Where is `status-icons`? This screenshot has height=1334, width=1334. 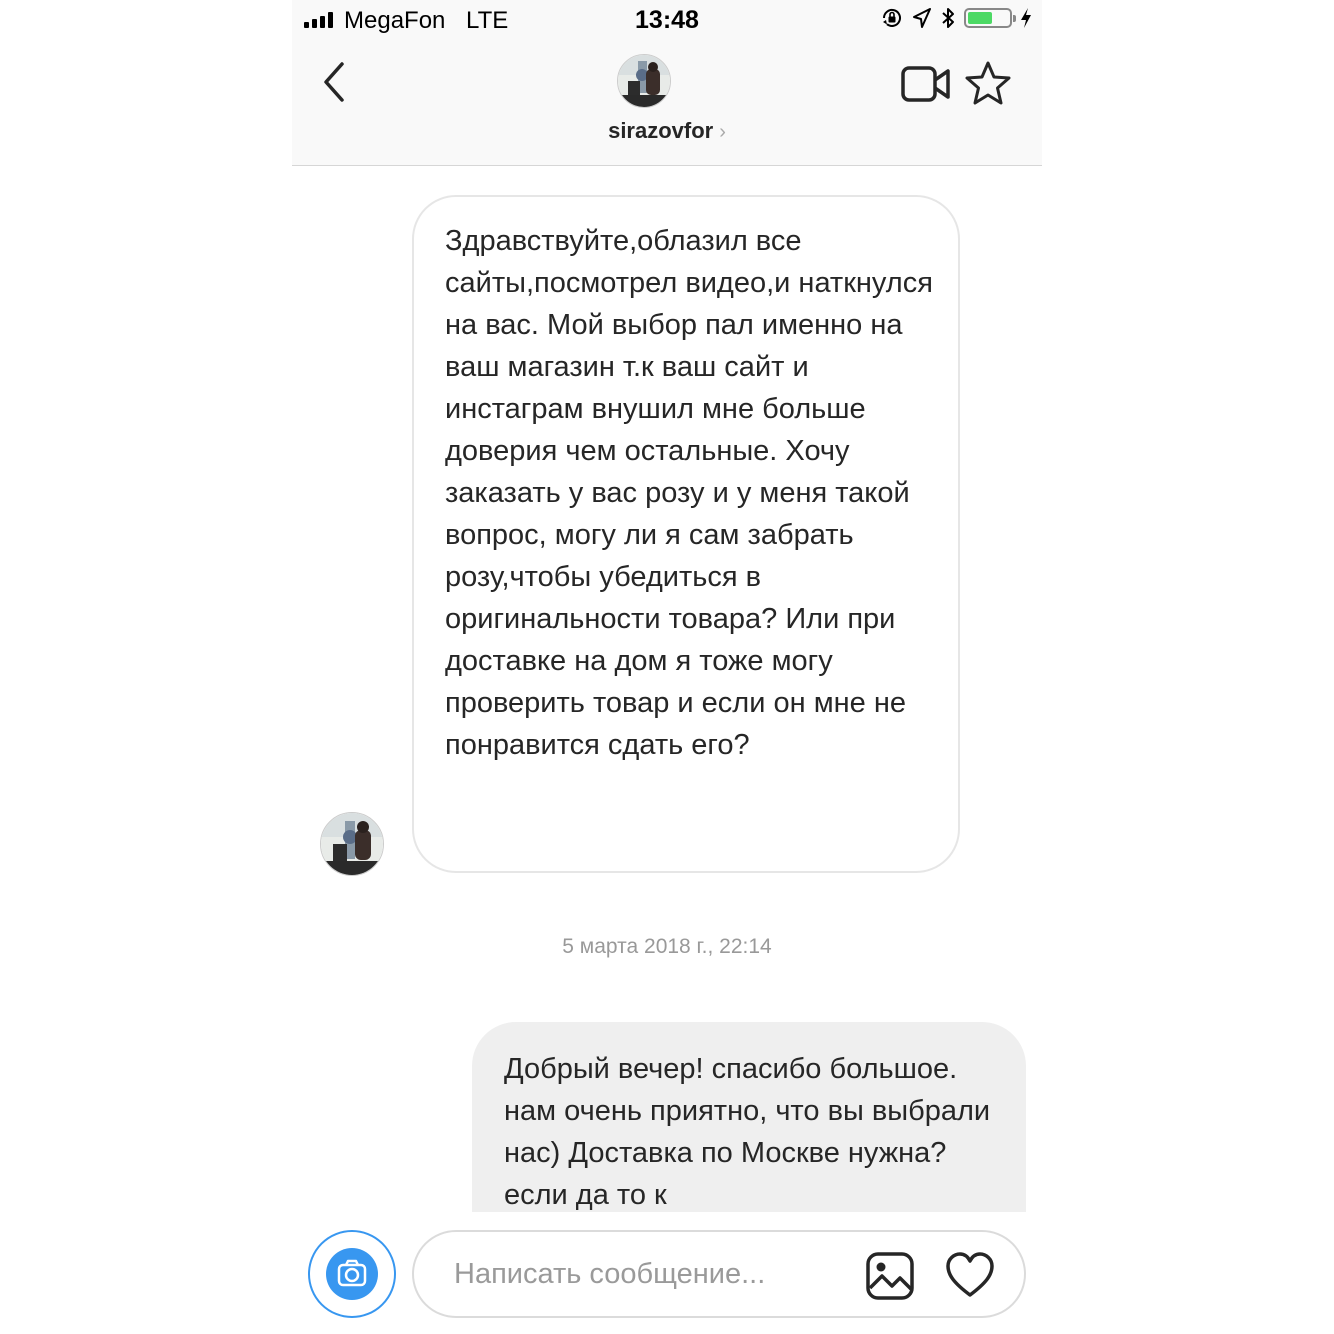
status-icons is located at coordinates (956, 18).